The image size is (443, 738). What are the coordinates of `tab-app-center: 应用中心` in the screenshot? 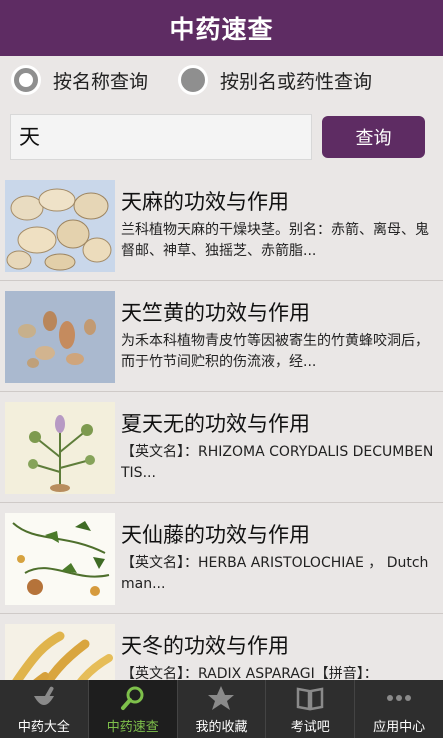 It's located at (399, 709).